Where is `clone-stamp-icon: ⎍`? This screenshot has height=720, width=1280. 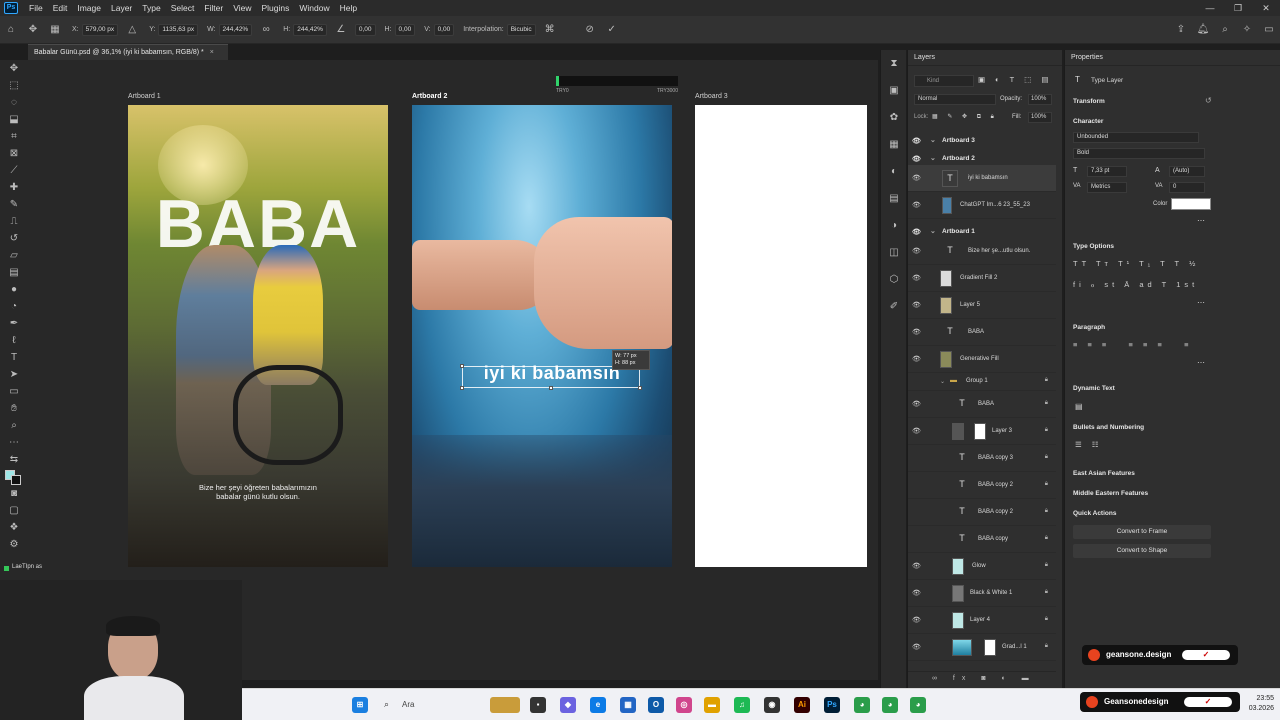 clone-stamp-icon: ⎍ is located at coordinates (14, 221).